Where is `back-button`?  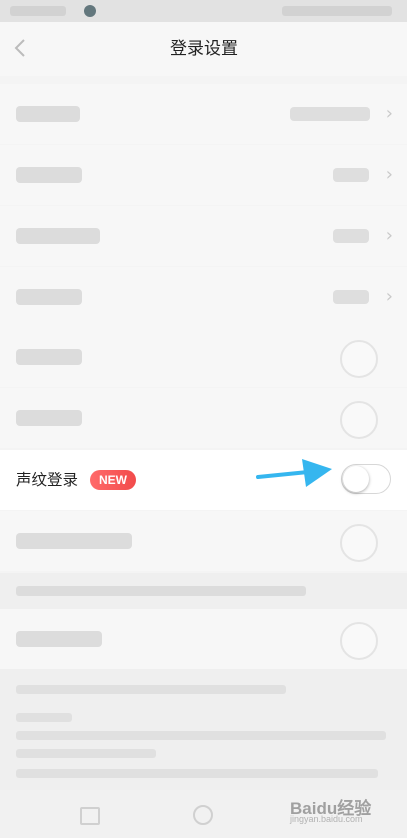
back-button is located at coordinates (24, 48).